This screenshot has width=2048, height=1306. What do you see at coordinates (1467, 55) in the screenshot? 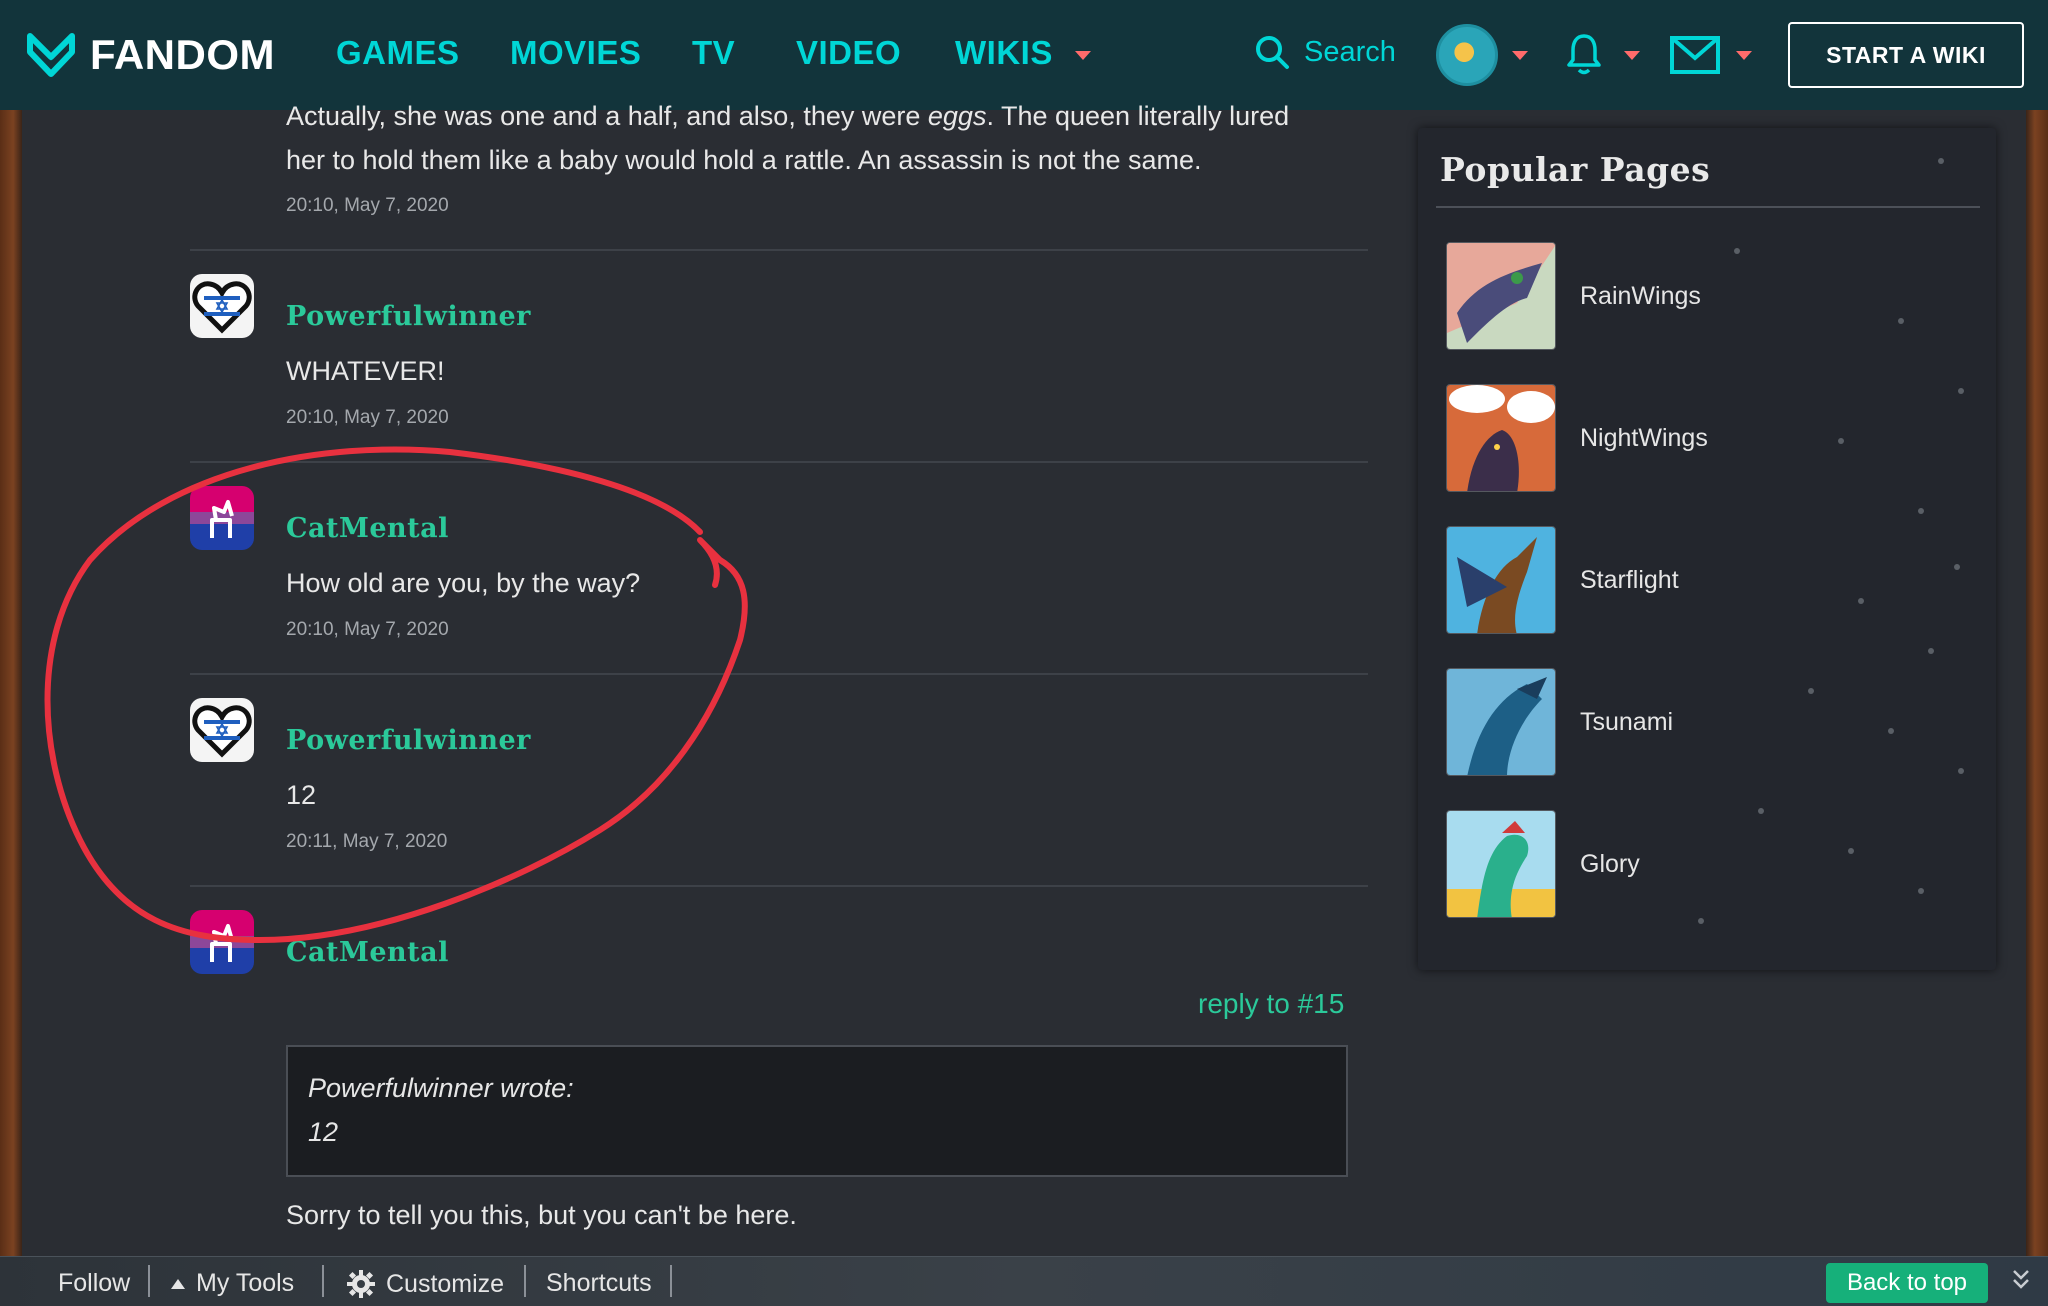
I see `user-avatar` at bounding box center [1467, 55].